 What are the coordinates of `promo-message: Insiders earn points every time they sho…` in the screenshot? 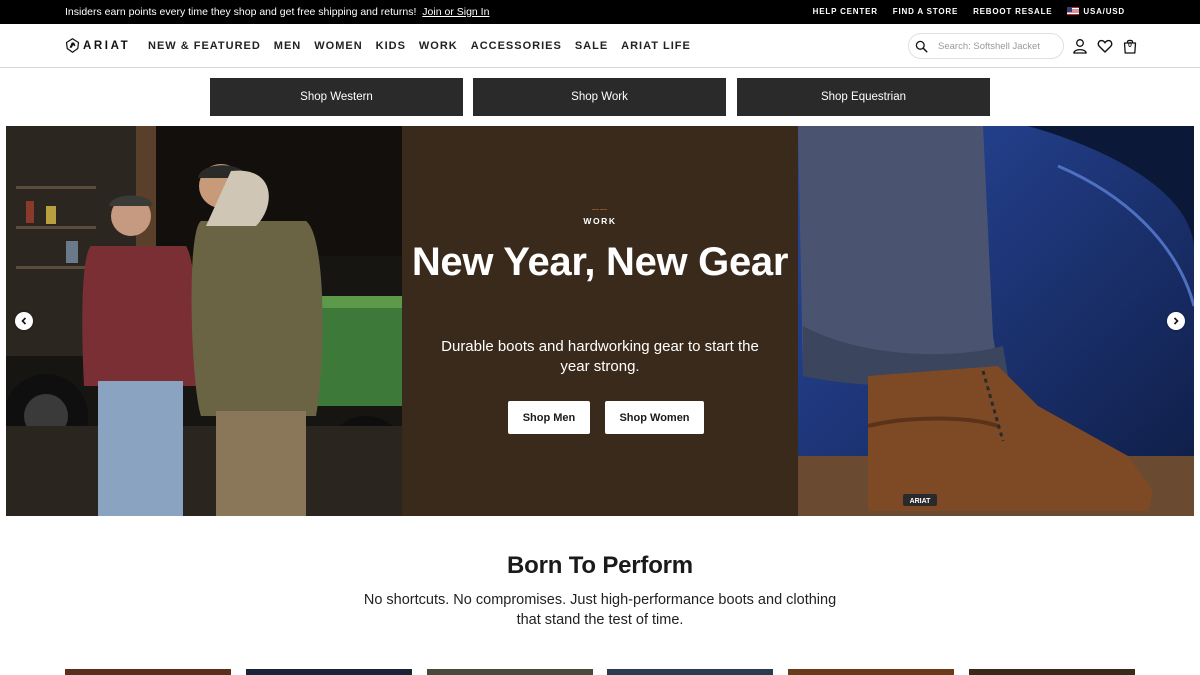 It's located at (277, 12).